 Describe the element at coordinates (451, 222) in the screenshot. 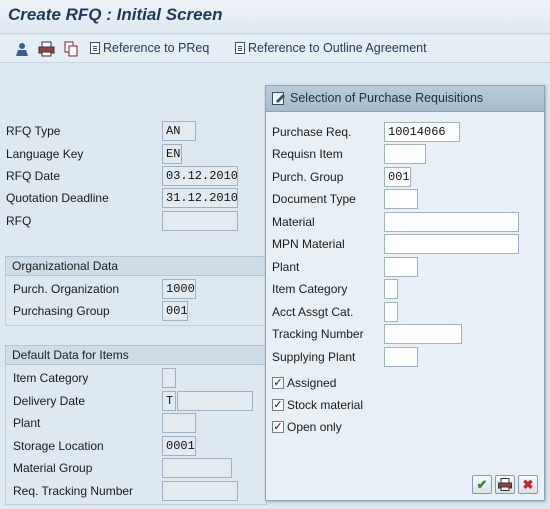

I see `material-field` at that location.